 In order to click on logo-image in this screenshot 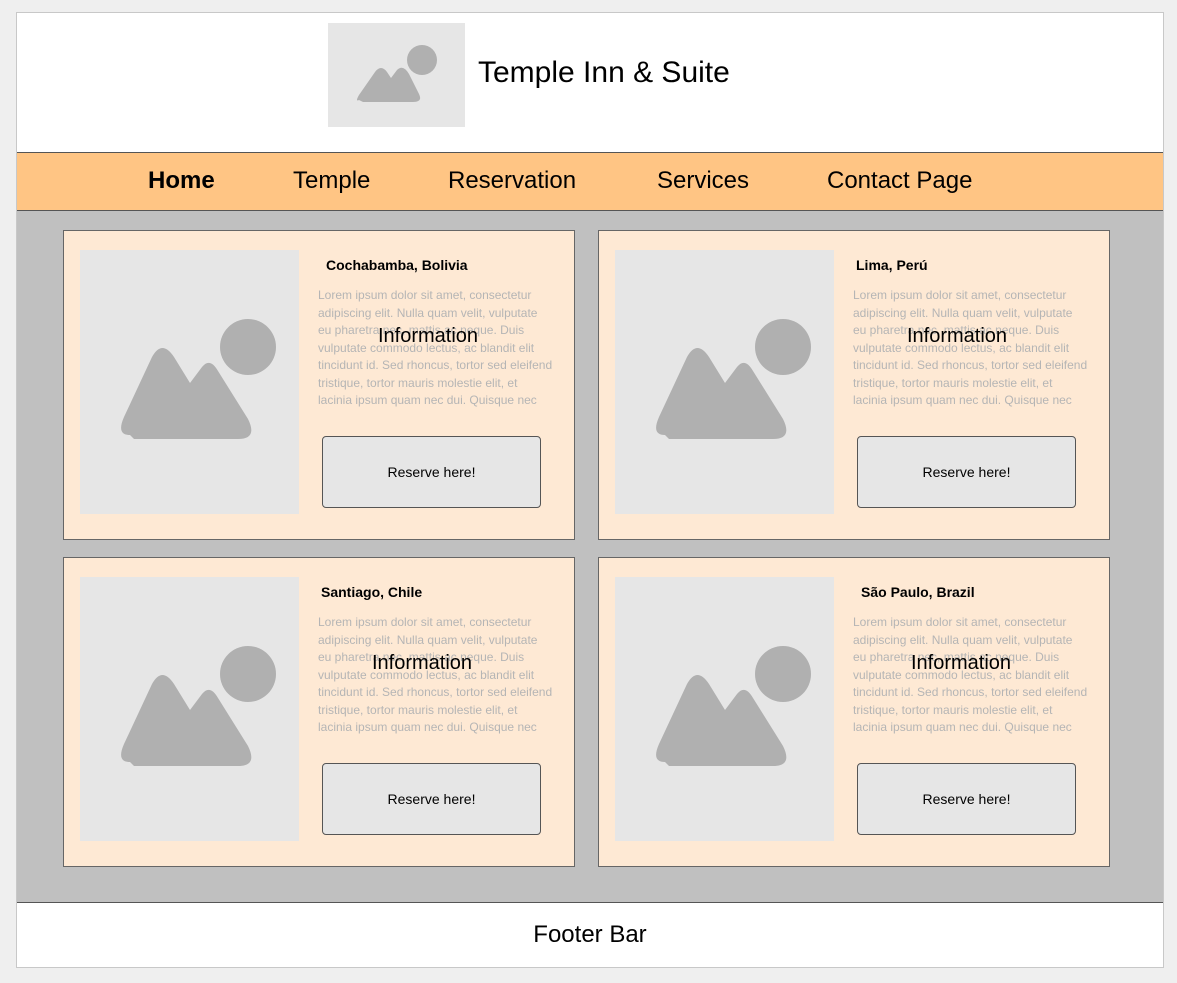, I will do `click(396, 75)`.